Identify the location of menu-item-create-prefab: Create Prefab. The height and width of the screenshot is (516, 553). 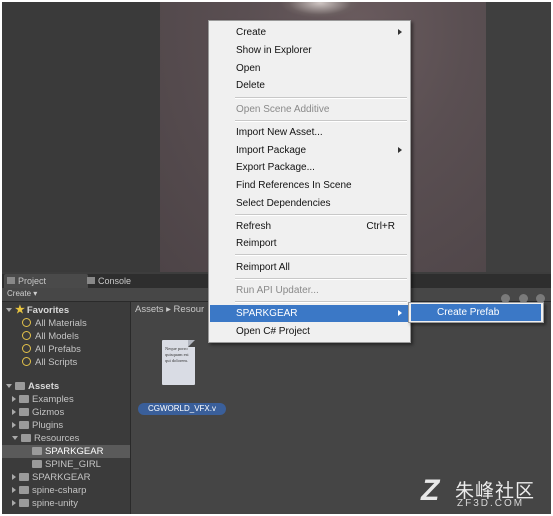
(476, 312).